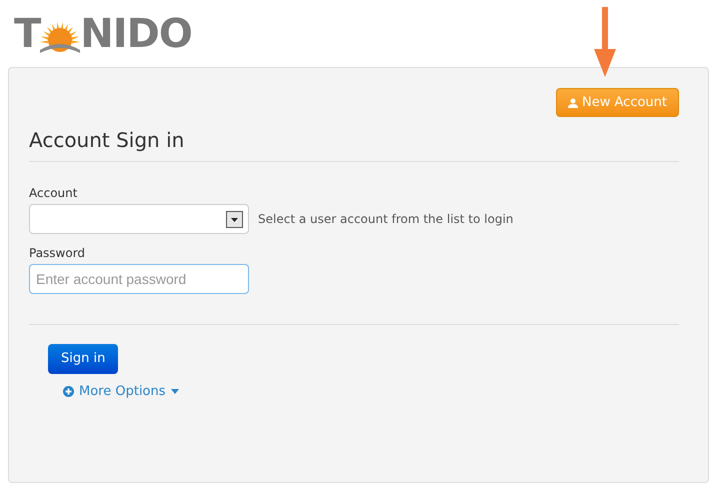 Image resolution: width=717 pixels, height=495 pixels. I want to click on new-account-button: New Account, so click(617, 102).